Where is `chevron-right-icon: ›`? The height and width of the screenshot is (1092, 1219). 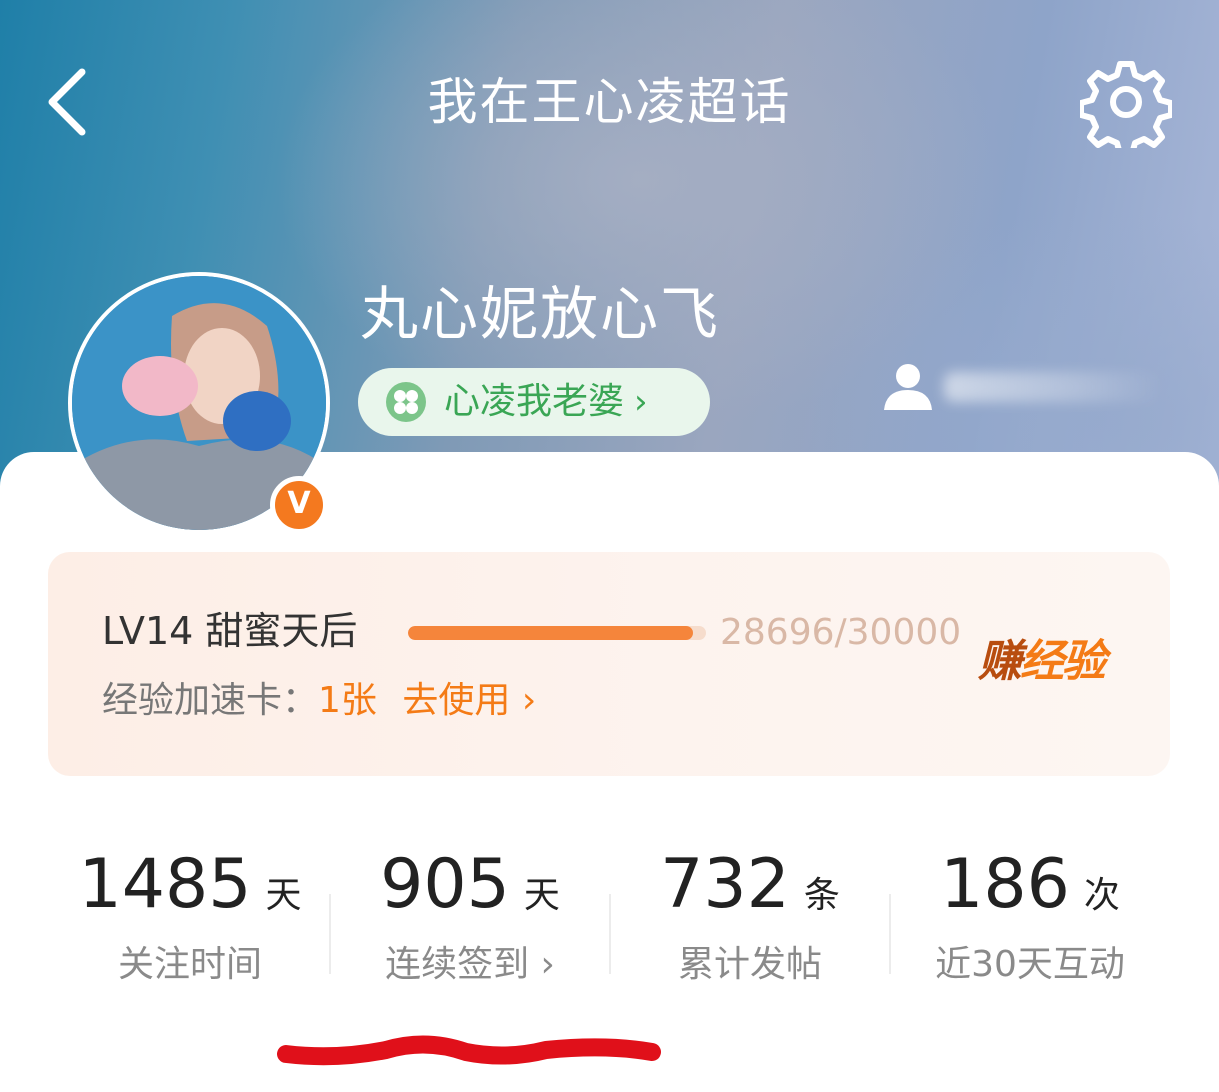
chevron-right-icon: › is located at coordinates (641, 402).